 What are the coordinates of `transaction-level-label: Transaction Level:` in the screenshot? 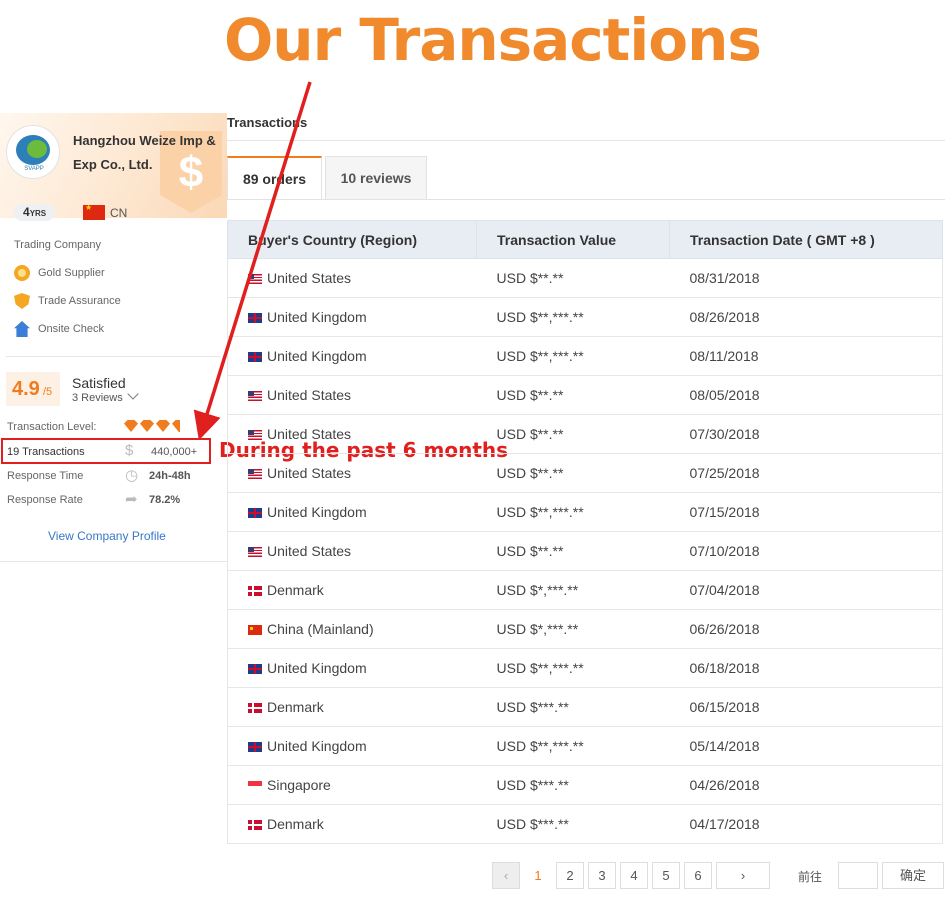 It's located at (52, 427).